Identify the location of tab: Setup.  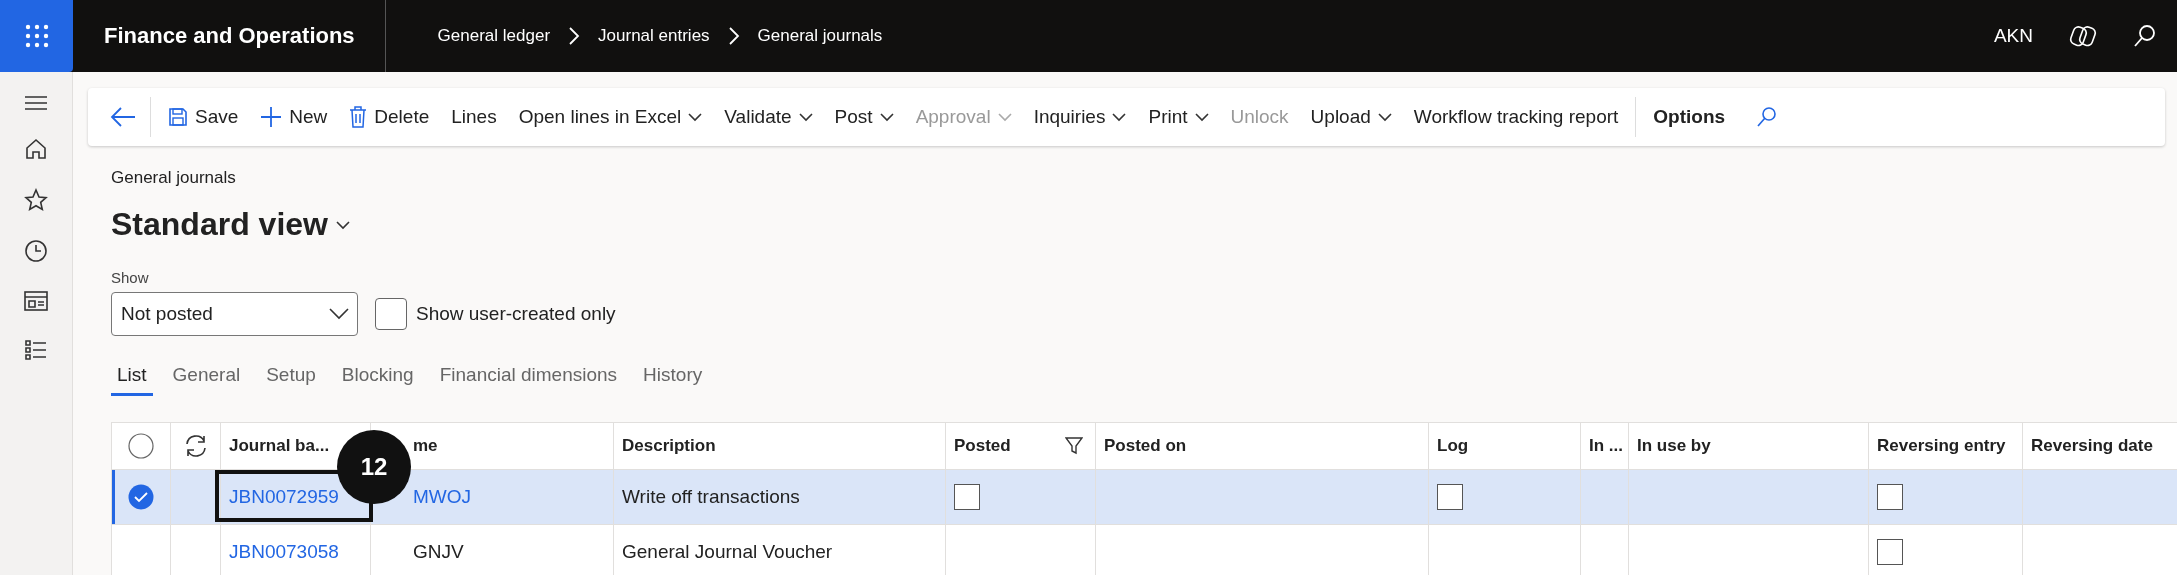
(291, 377).